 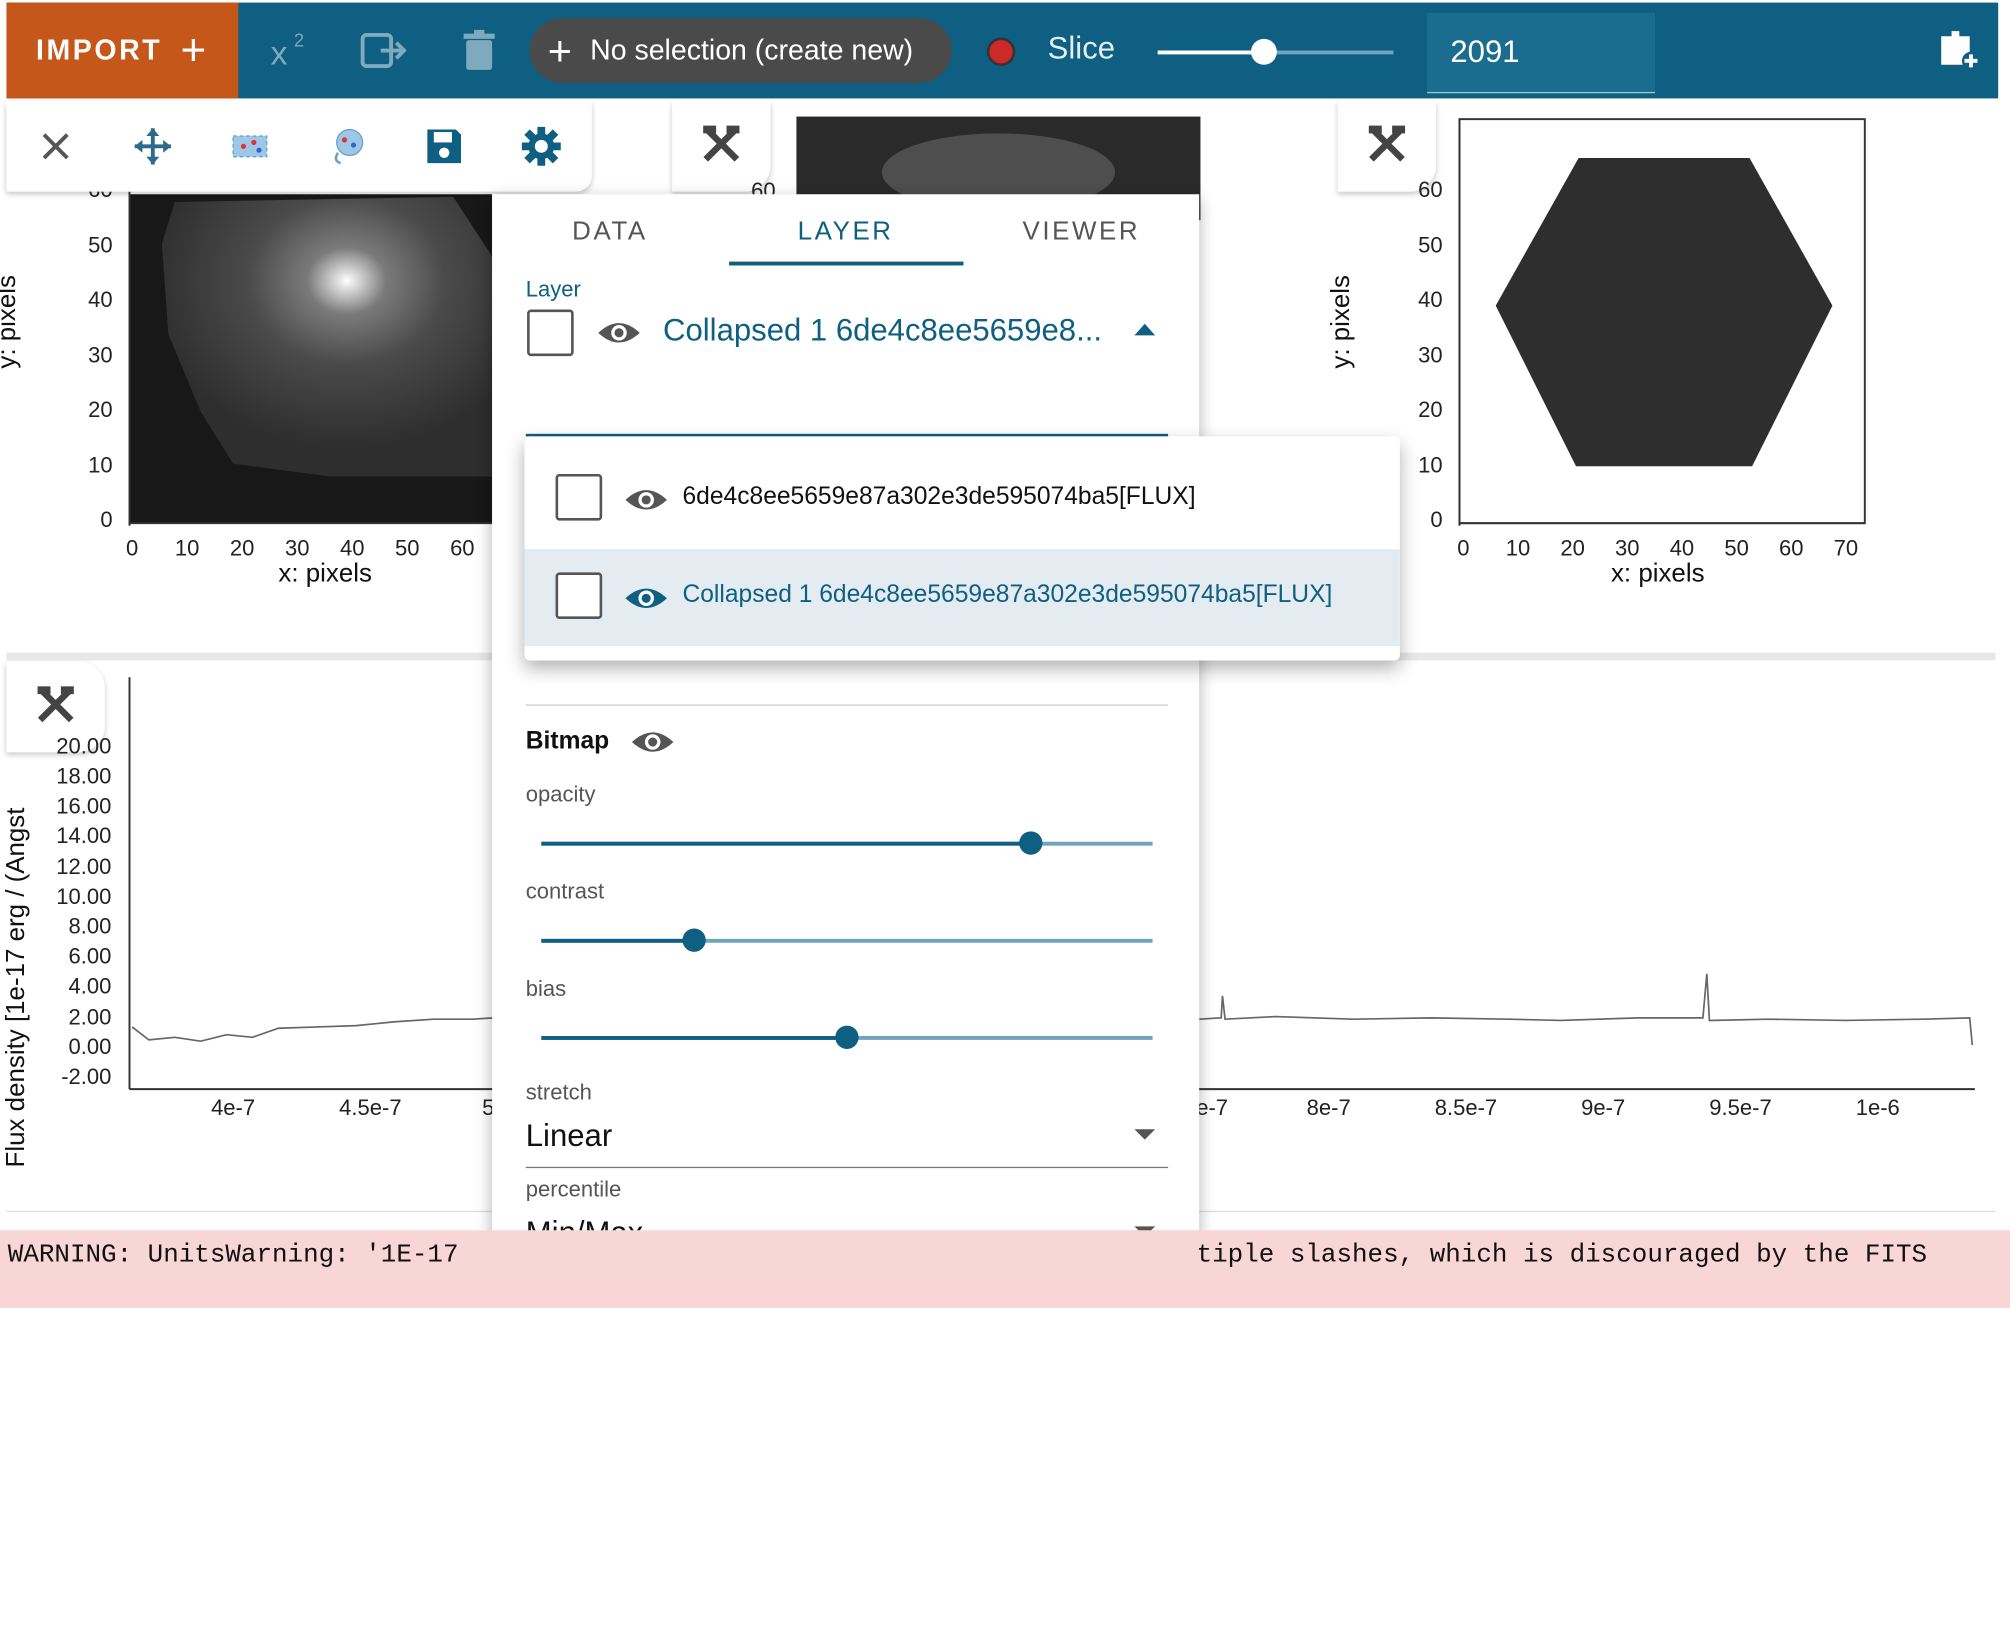 I want to click on slice-indicator-icon, so click(x=1001, y=52).